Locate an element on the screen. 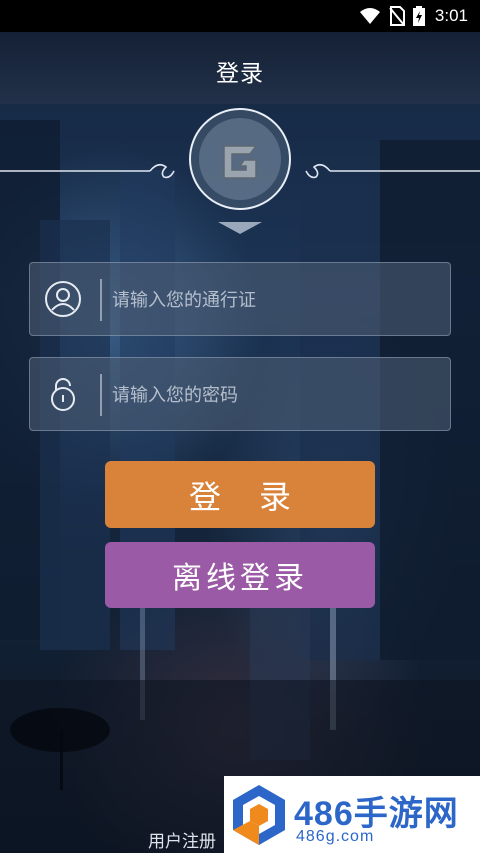 The width and height of the screenshot is (480, 853). wifi-icon is located at coordinates (369, 16).